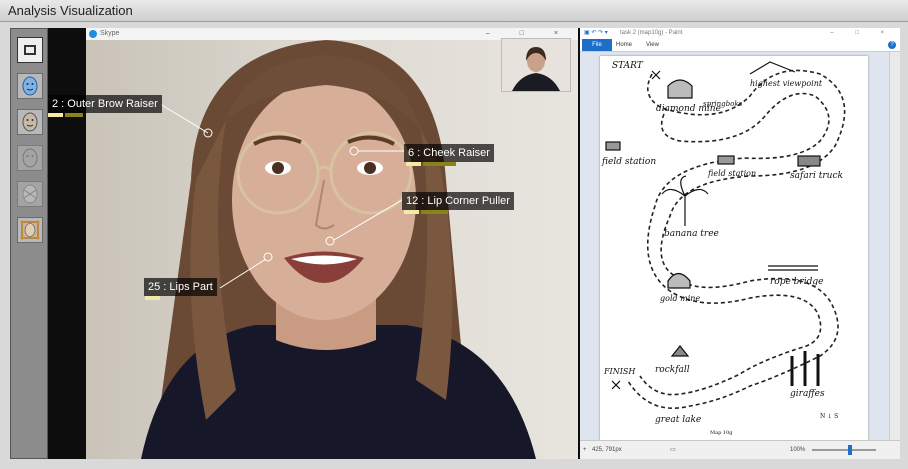  What do you see at coordinates (243, 273) in the screenshot?
I see `au-25-leader-line` at bounding box center [243, 273].